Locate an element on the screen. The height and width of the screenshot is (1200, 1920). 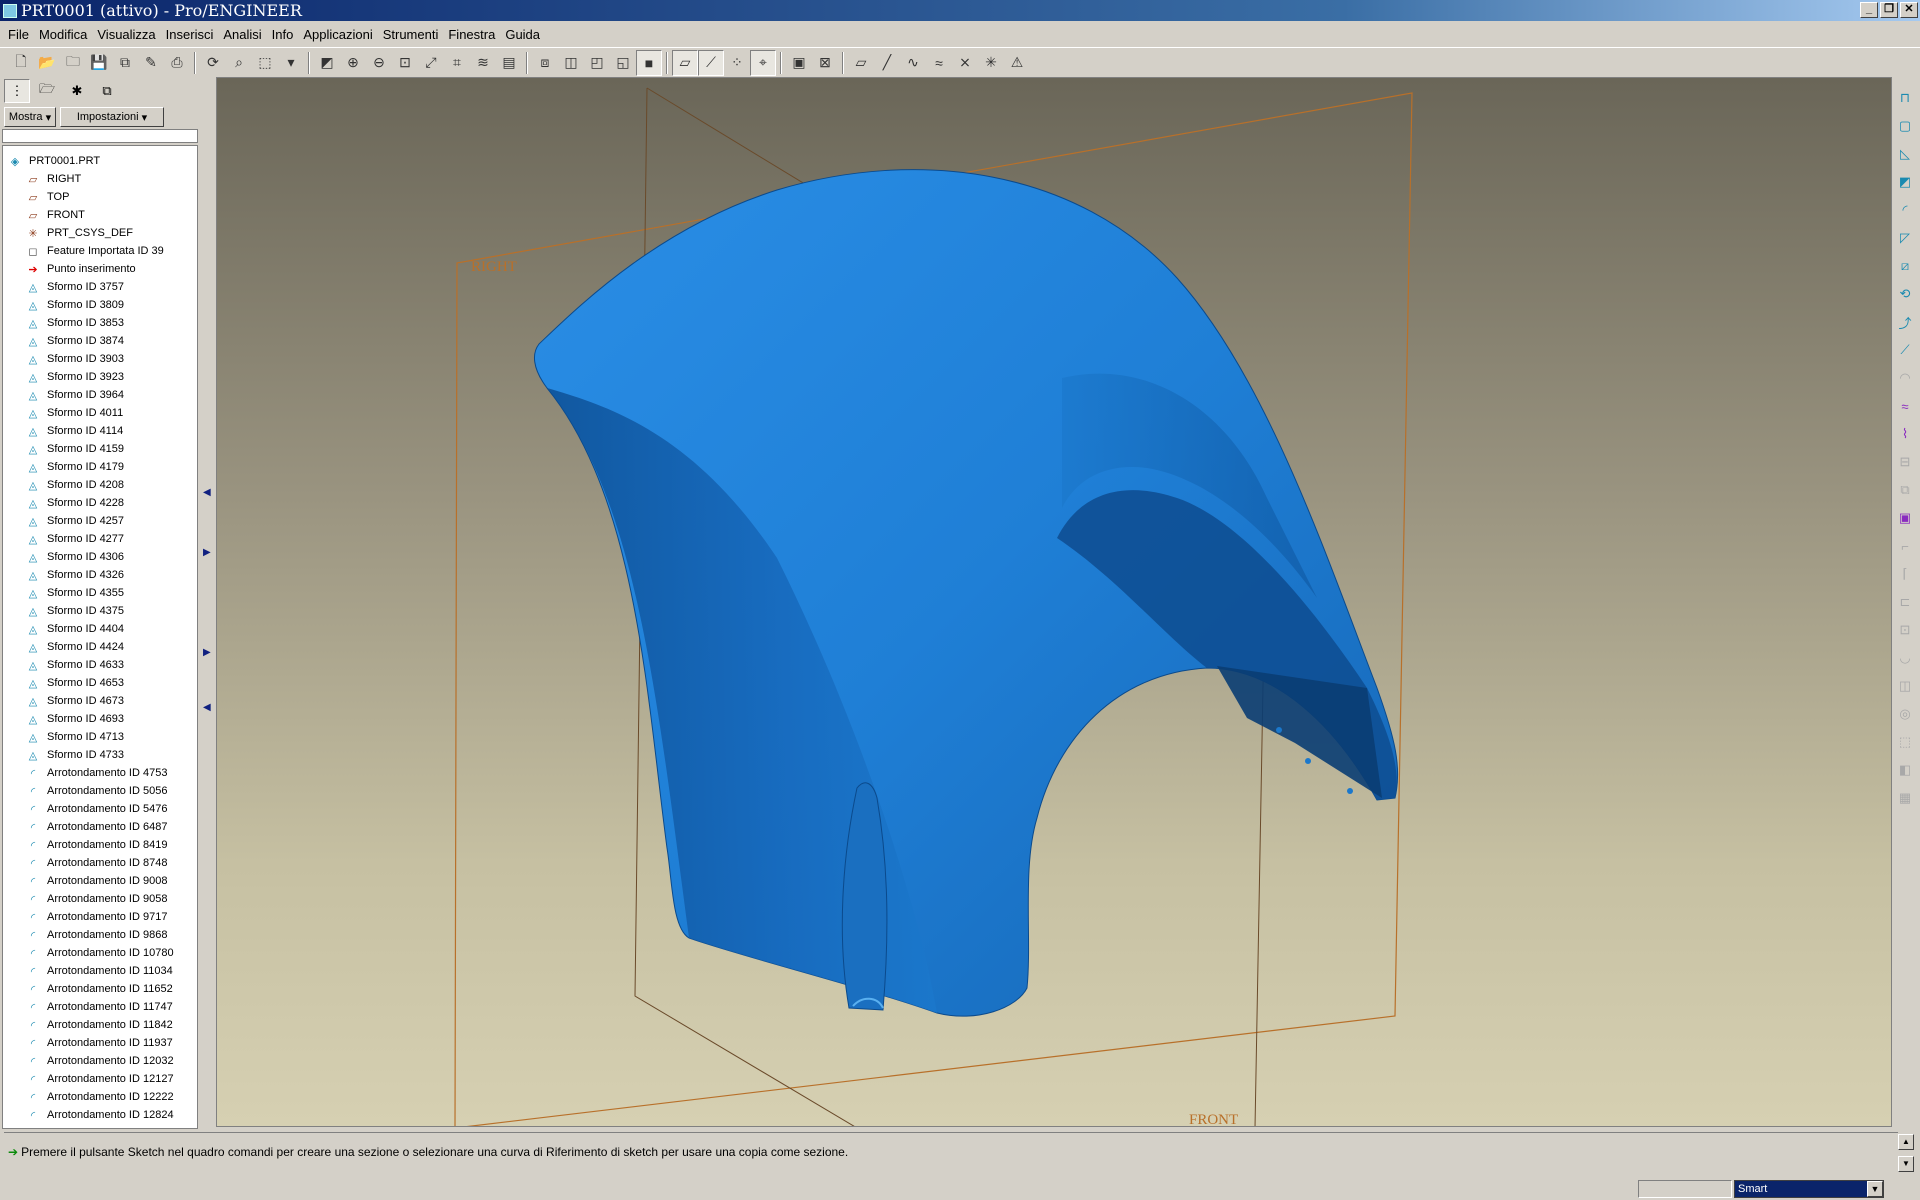
menu-finestra: Finestra is located at coordinates (471, 34).